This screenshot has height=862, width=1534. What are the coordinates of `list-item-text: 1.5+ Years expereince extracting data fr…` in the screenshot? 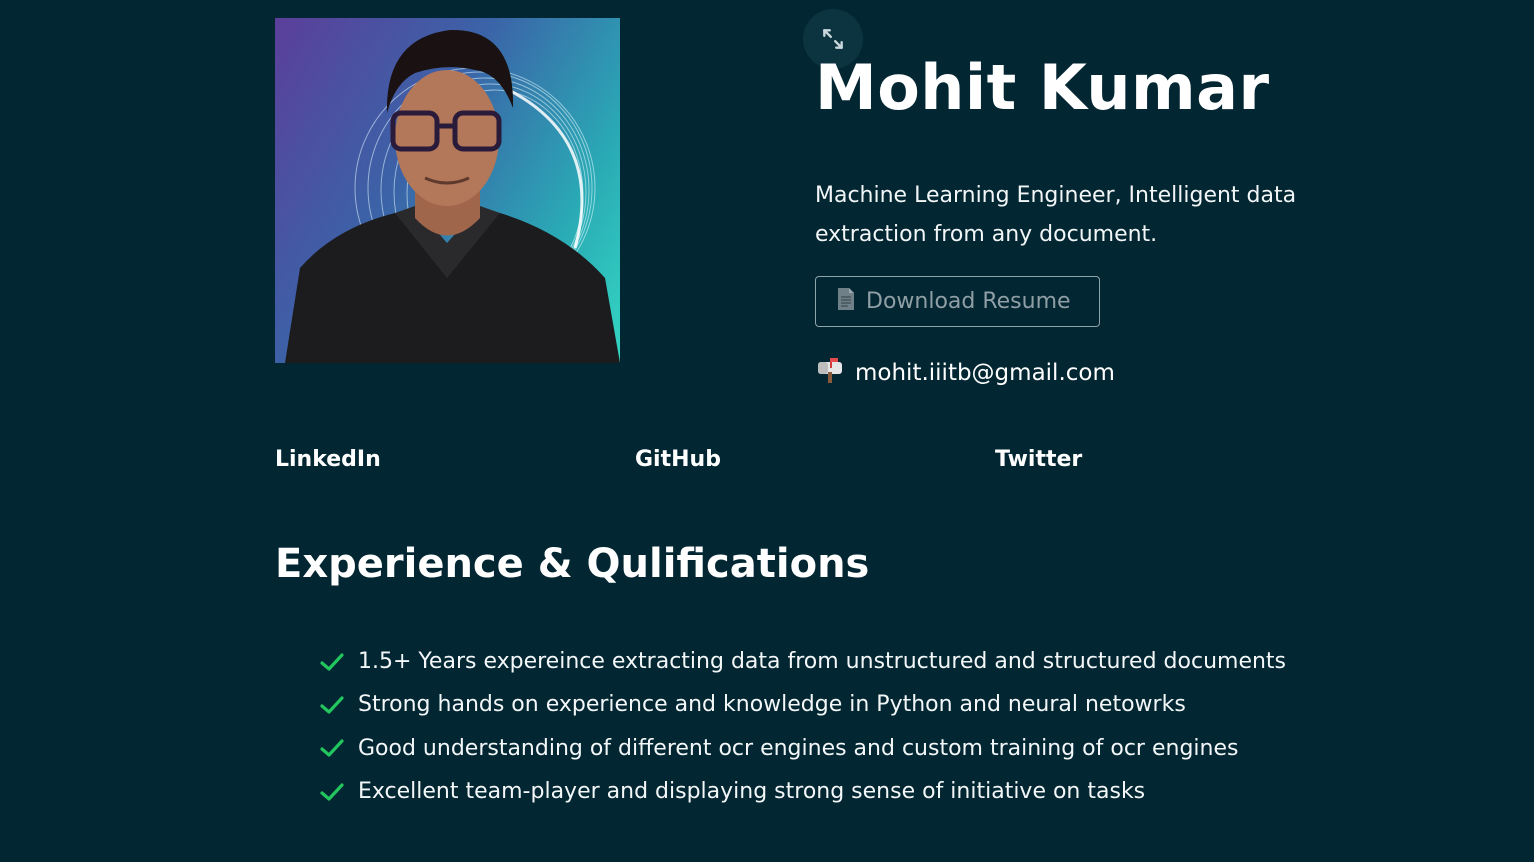 It's located at (822, 662).